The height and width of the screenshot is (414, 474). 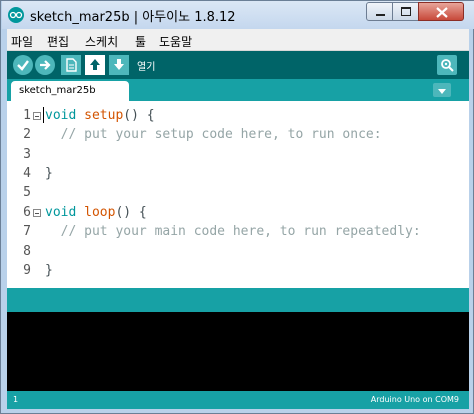 What do you see at coordinates (238, 400) in the screenshot?
I see `status-bar: 1 Arduino Uno on COM9` at bounding box center [238, 400].